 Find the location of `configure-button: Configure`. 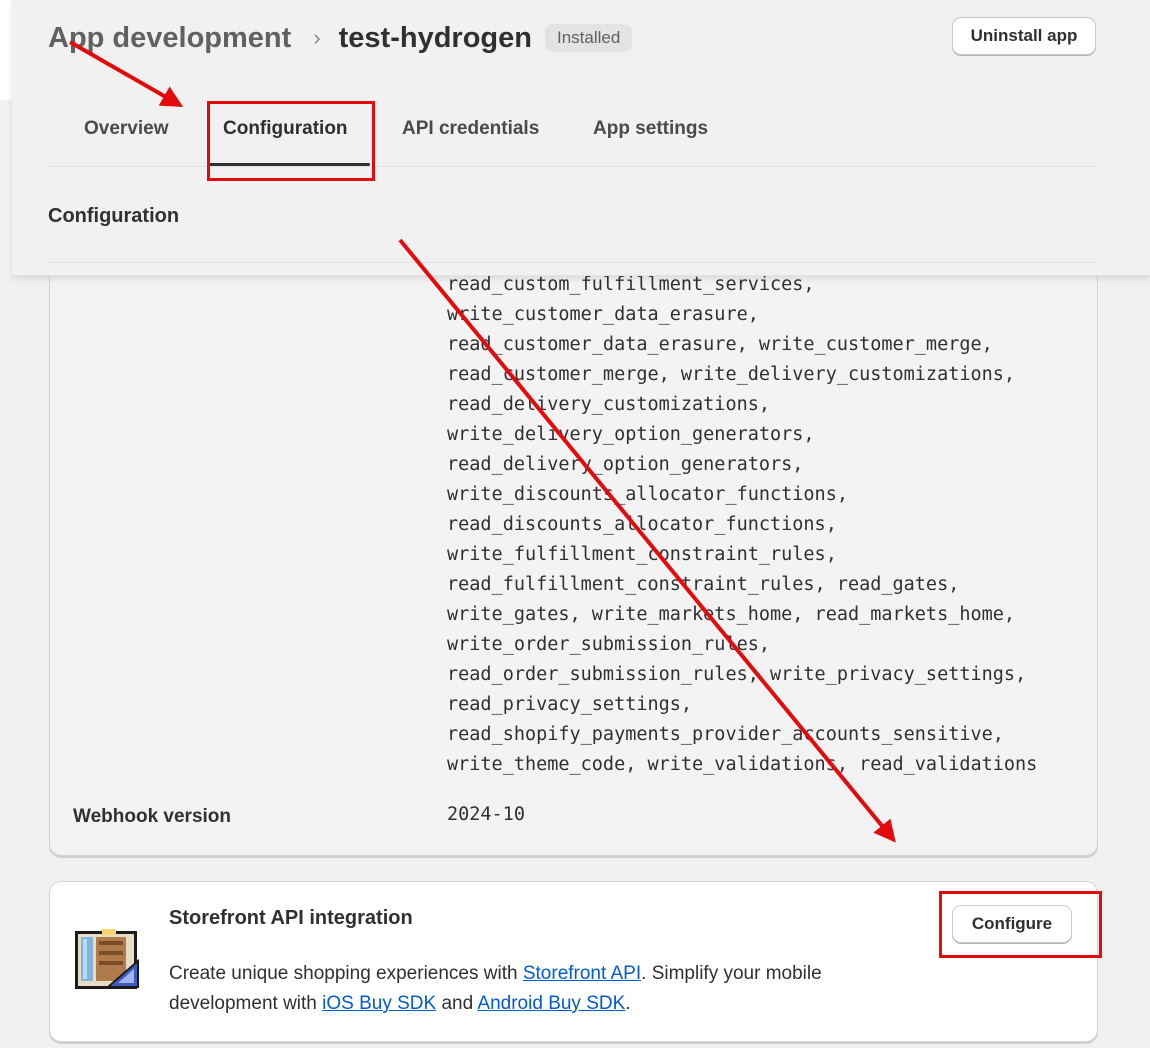

configure-button: Configure is located at coordinates (1012, 924).